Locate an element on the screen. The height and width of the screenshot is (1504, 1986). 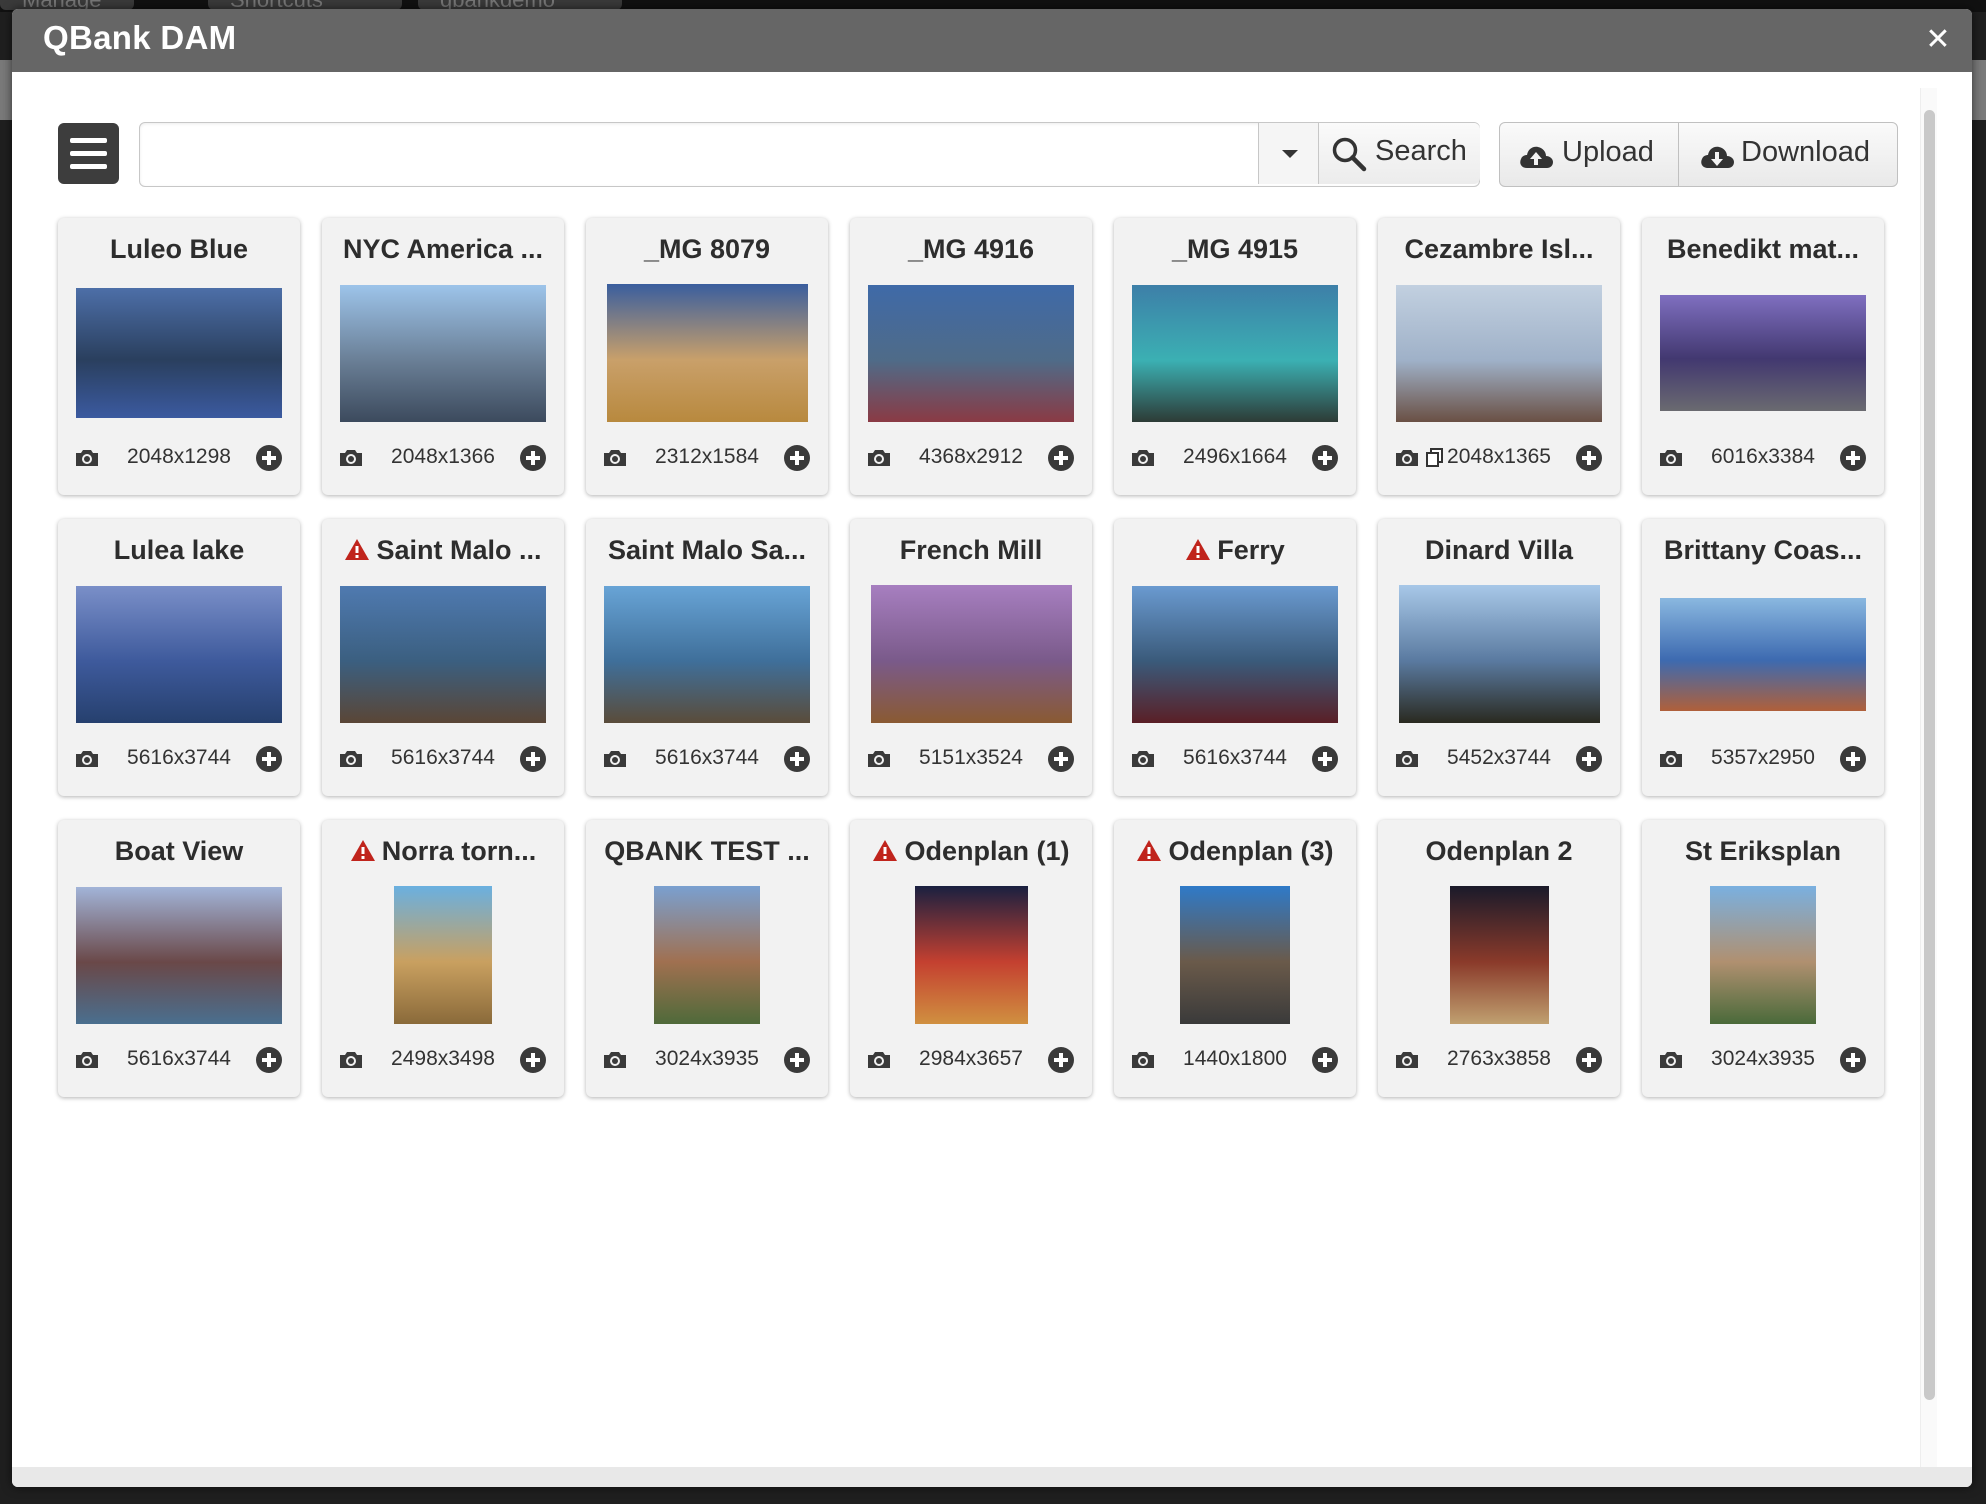
asset-card: Cezambre Isl... 2048x1365 is located at coordinates (1499, 356).